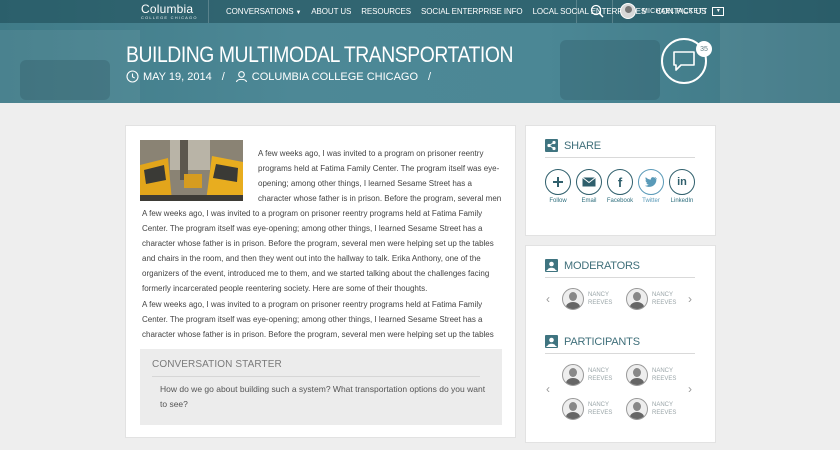 The image size is (840, 450). Describe the element at coordinates (177, 76) in the screenshot. I see `post-date: MAY 19, 2014` at that location.